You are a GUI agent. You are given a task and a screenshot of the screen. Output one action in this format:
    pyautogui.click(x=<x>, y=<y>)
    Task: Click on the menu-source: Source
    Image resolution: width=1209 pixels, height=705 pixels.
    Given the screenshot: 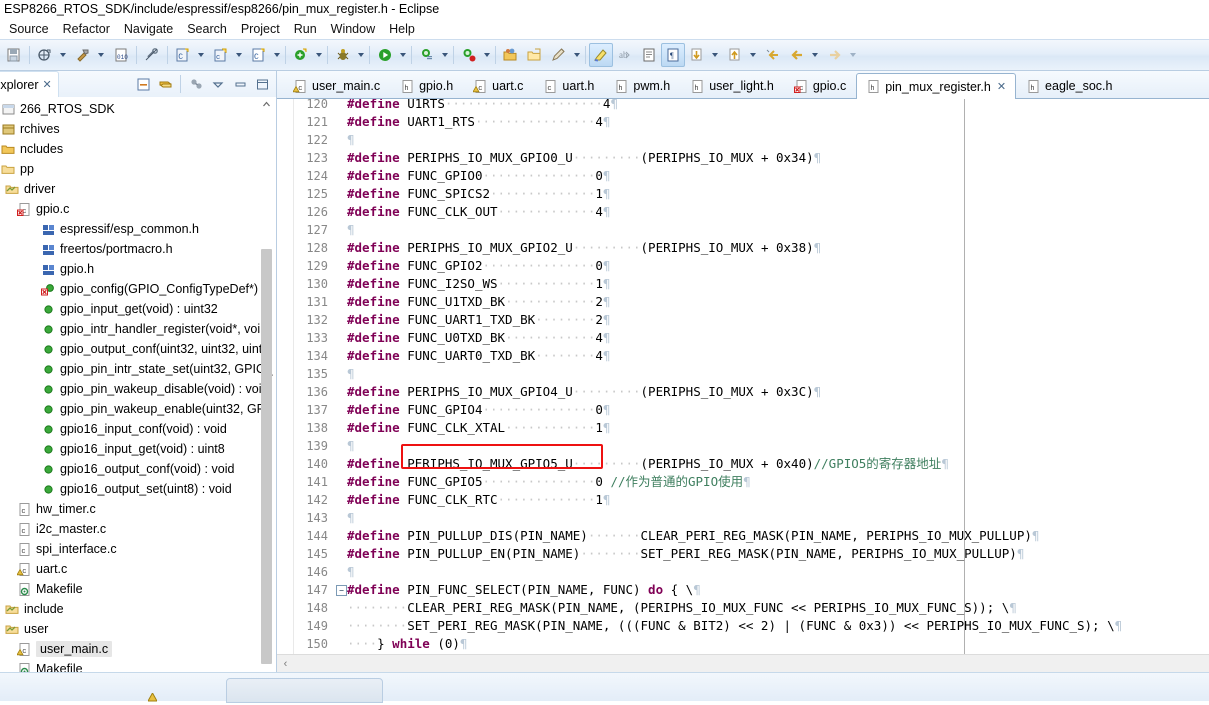 What is the action you would take?
    pyautogui.click(x=29, y=29)
    